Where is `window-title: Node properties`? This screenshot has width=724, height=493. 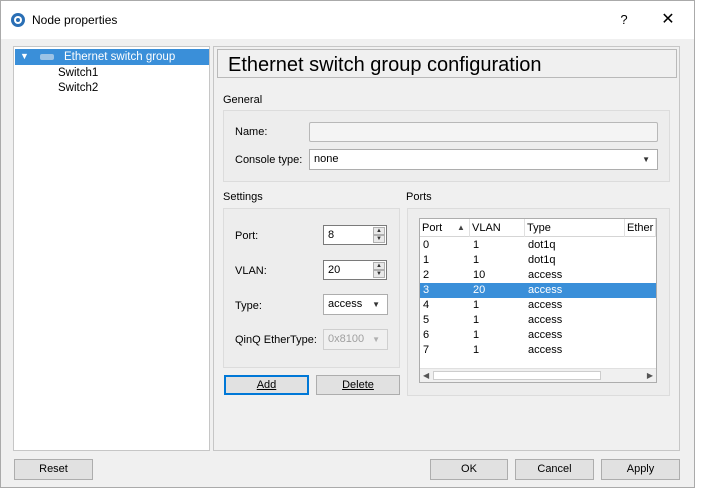 window-title: Node properties is located at coordinates (75, 20).